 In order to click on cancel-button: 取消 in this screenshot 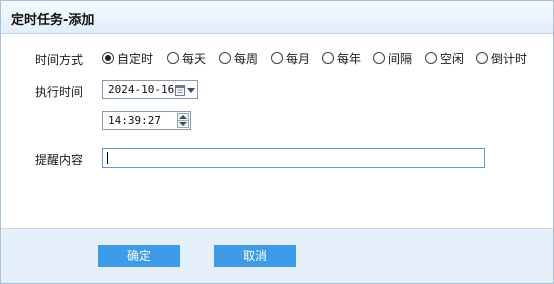, I will do `click(255, 256)`.